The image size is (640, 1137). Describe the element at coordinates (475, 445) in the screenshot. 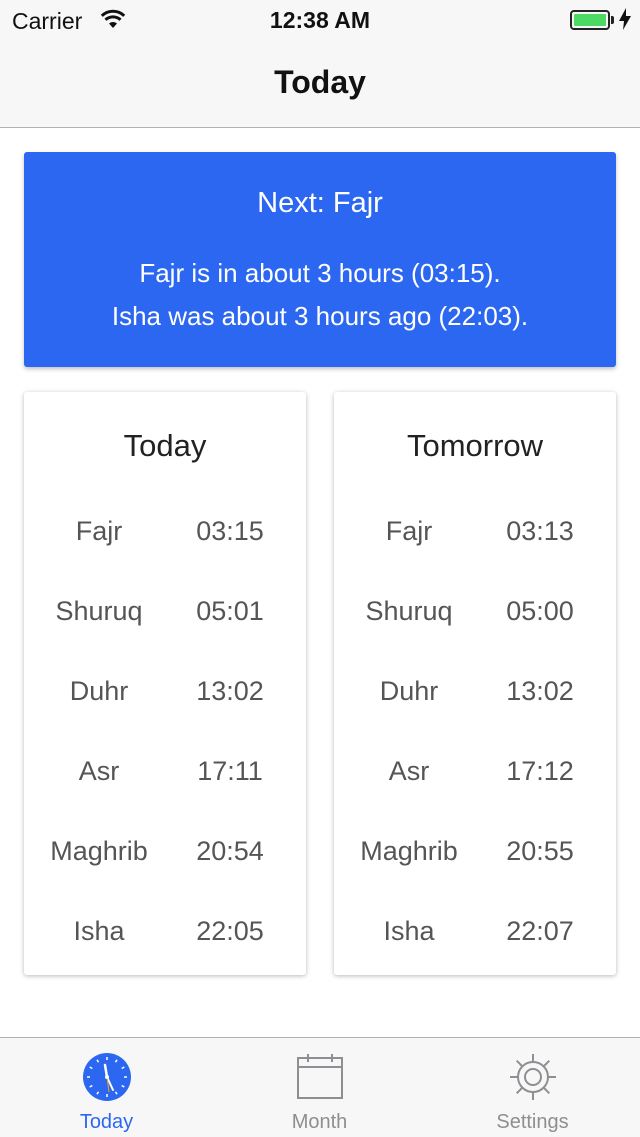

I see `tomorrow-card-title: Tomorrow` at that location.